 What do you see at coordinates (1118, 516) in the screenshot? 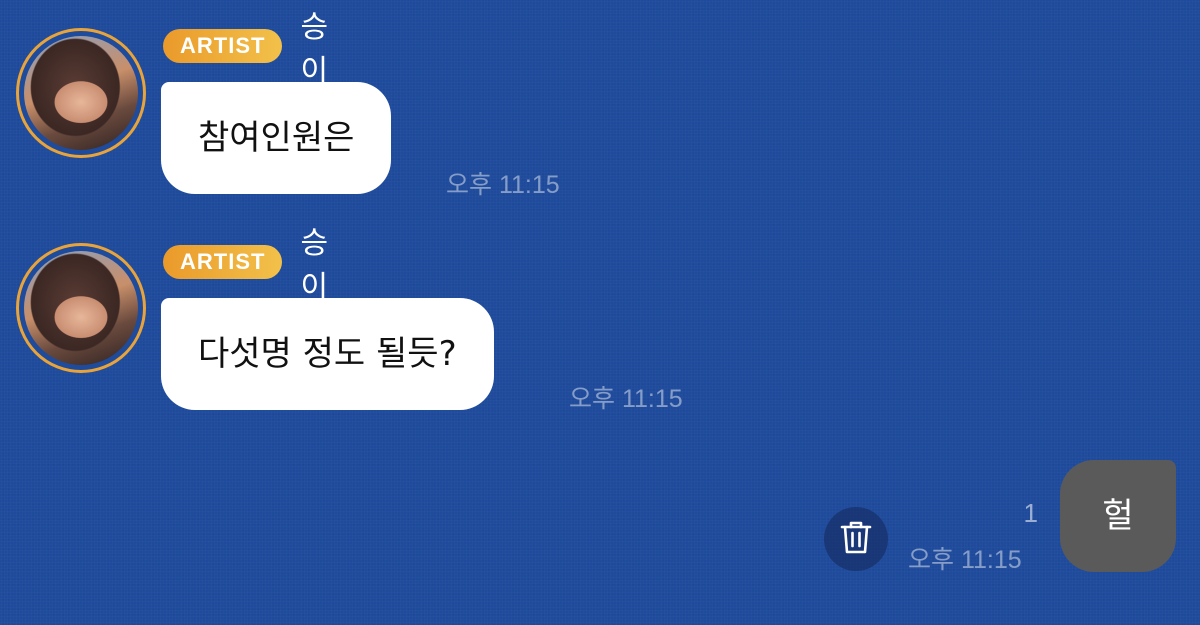
I see `outgoing-message-bubble: 헐` at bounding box center [1118, 516].